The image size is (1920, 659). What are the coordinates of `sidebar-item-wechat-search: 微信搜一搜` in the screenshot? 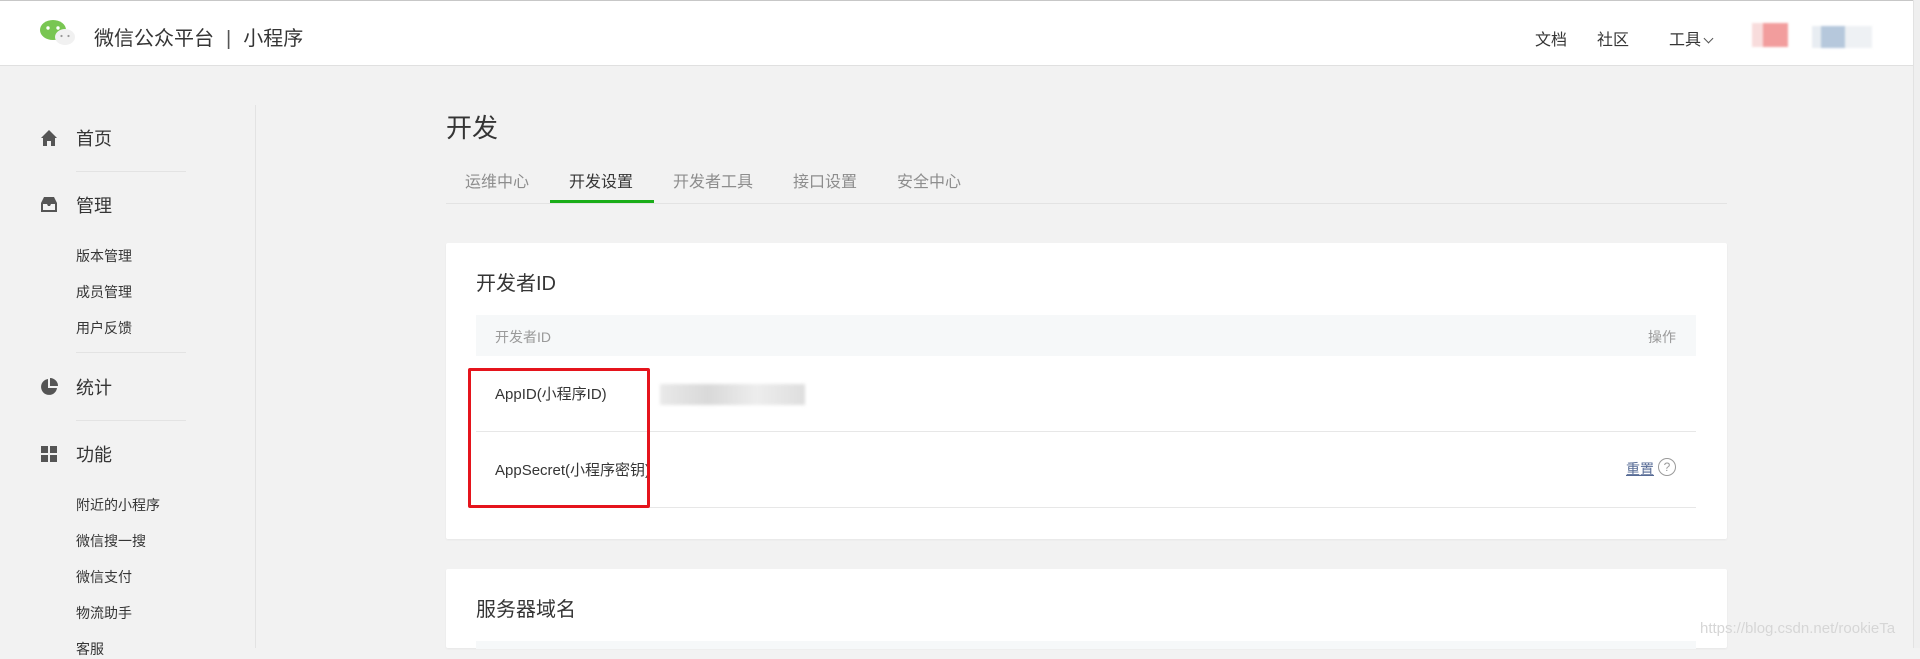 It's located at (111, 541).